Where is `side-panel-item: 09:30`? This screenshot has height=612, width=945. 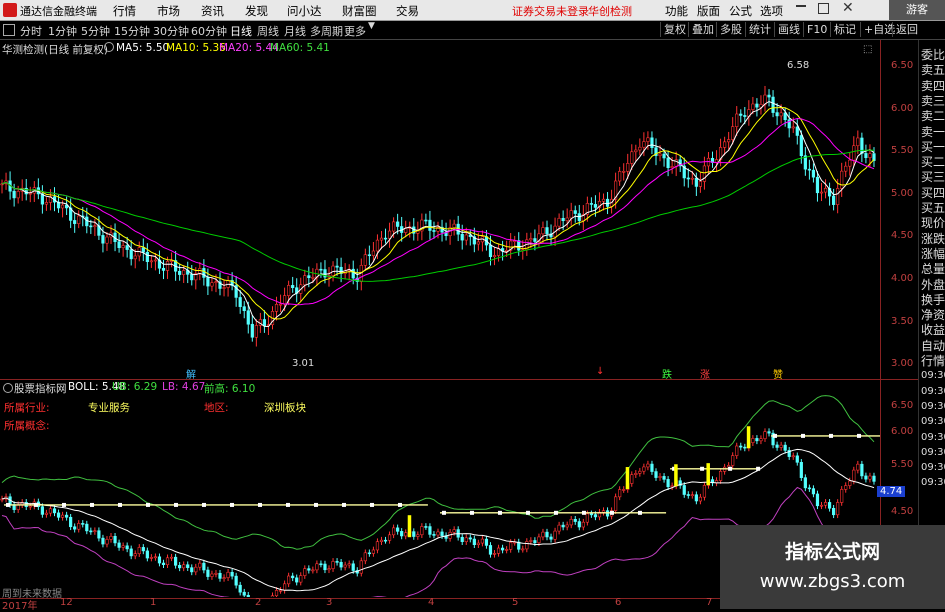 side-panel-item: 09:30 is located at coordinates (933, 422).